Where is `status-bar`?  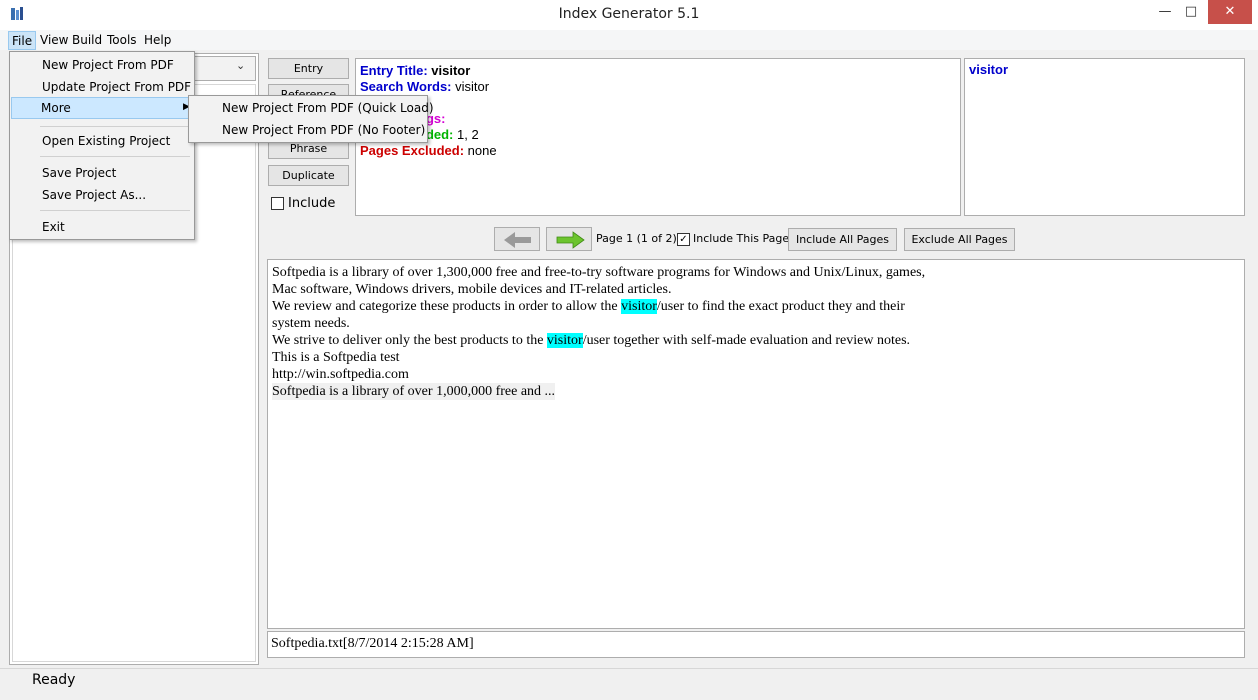 status-bar is located at coordinates (629, 684).